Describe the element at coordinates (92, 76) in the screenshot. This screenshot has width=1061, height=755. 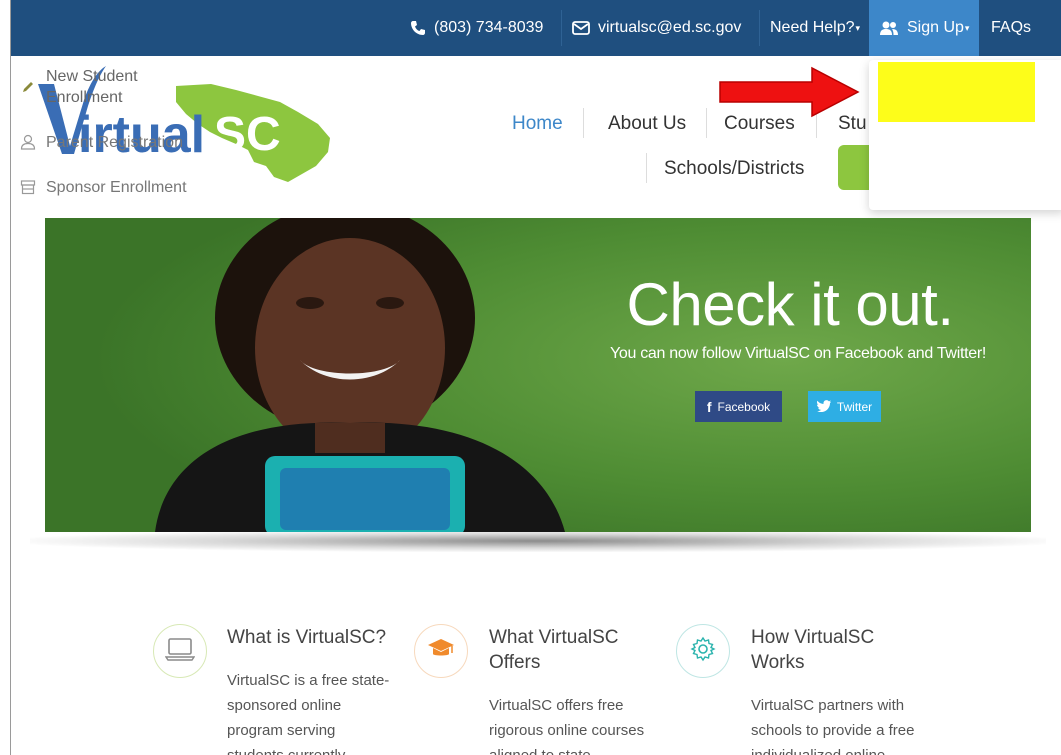
I see `new-student-line1: New Student` at that location.